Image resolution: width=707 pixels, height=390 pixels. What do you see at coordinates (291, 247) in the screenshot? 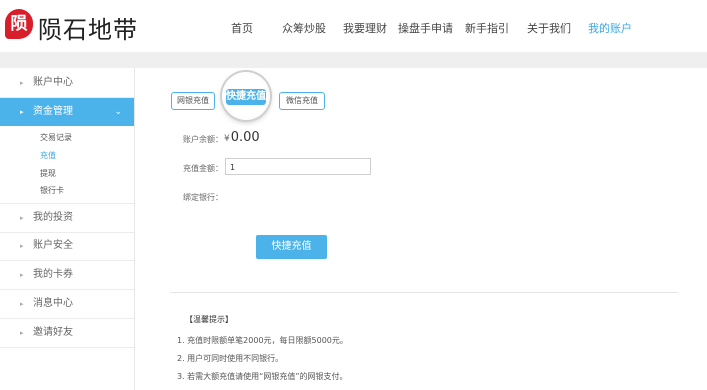
I see `quick-recharge-button: 快捷充值` at bounding box center [291, 247].